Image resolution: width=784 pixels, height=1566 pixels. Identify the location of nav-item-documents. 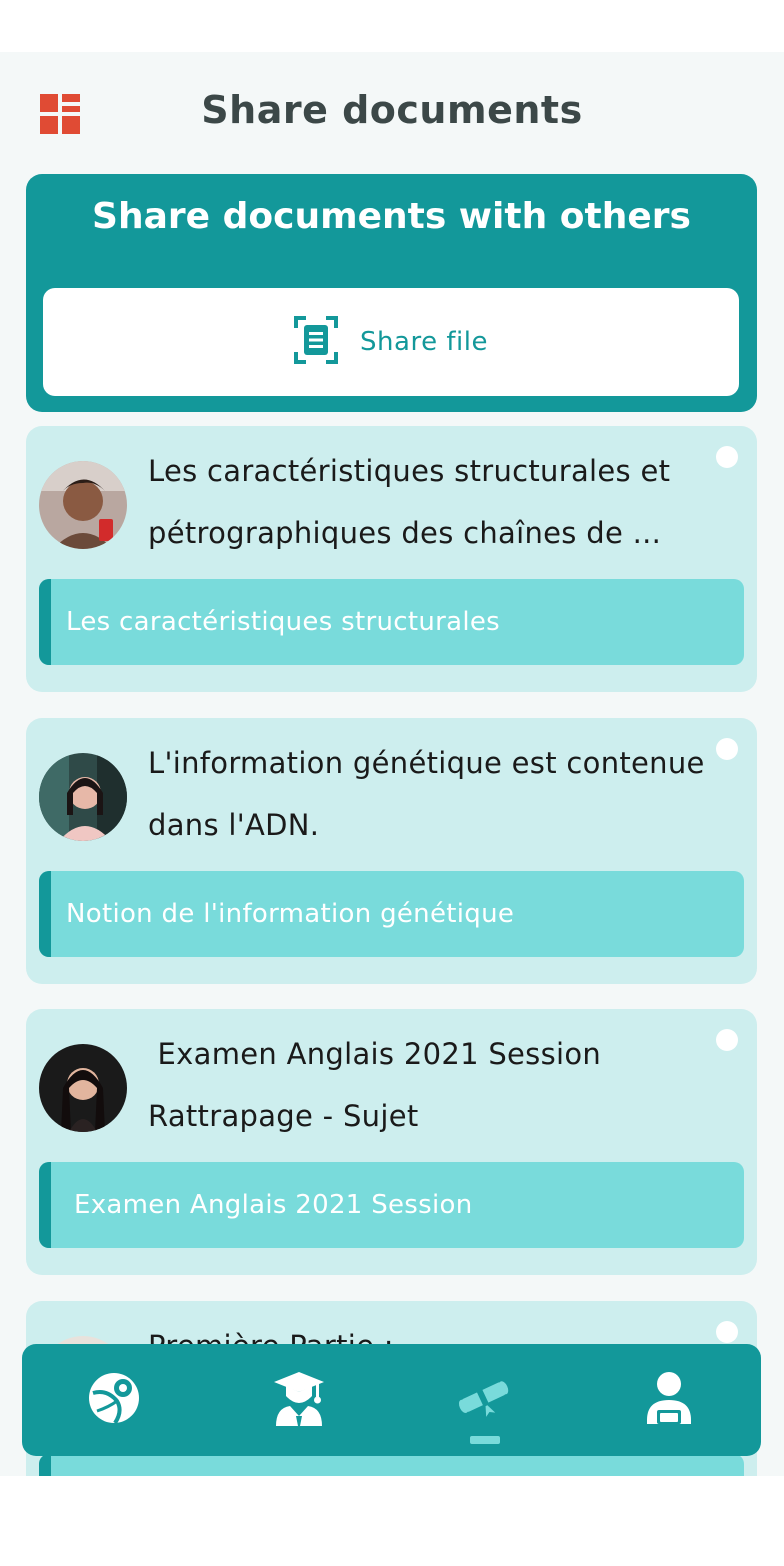
(484, 1400).